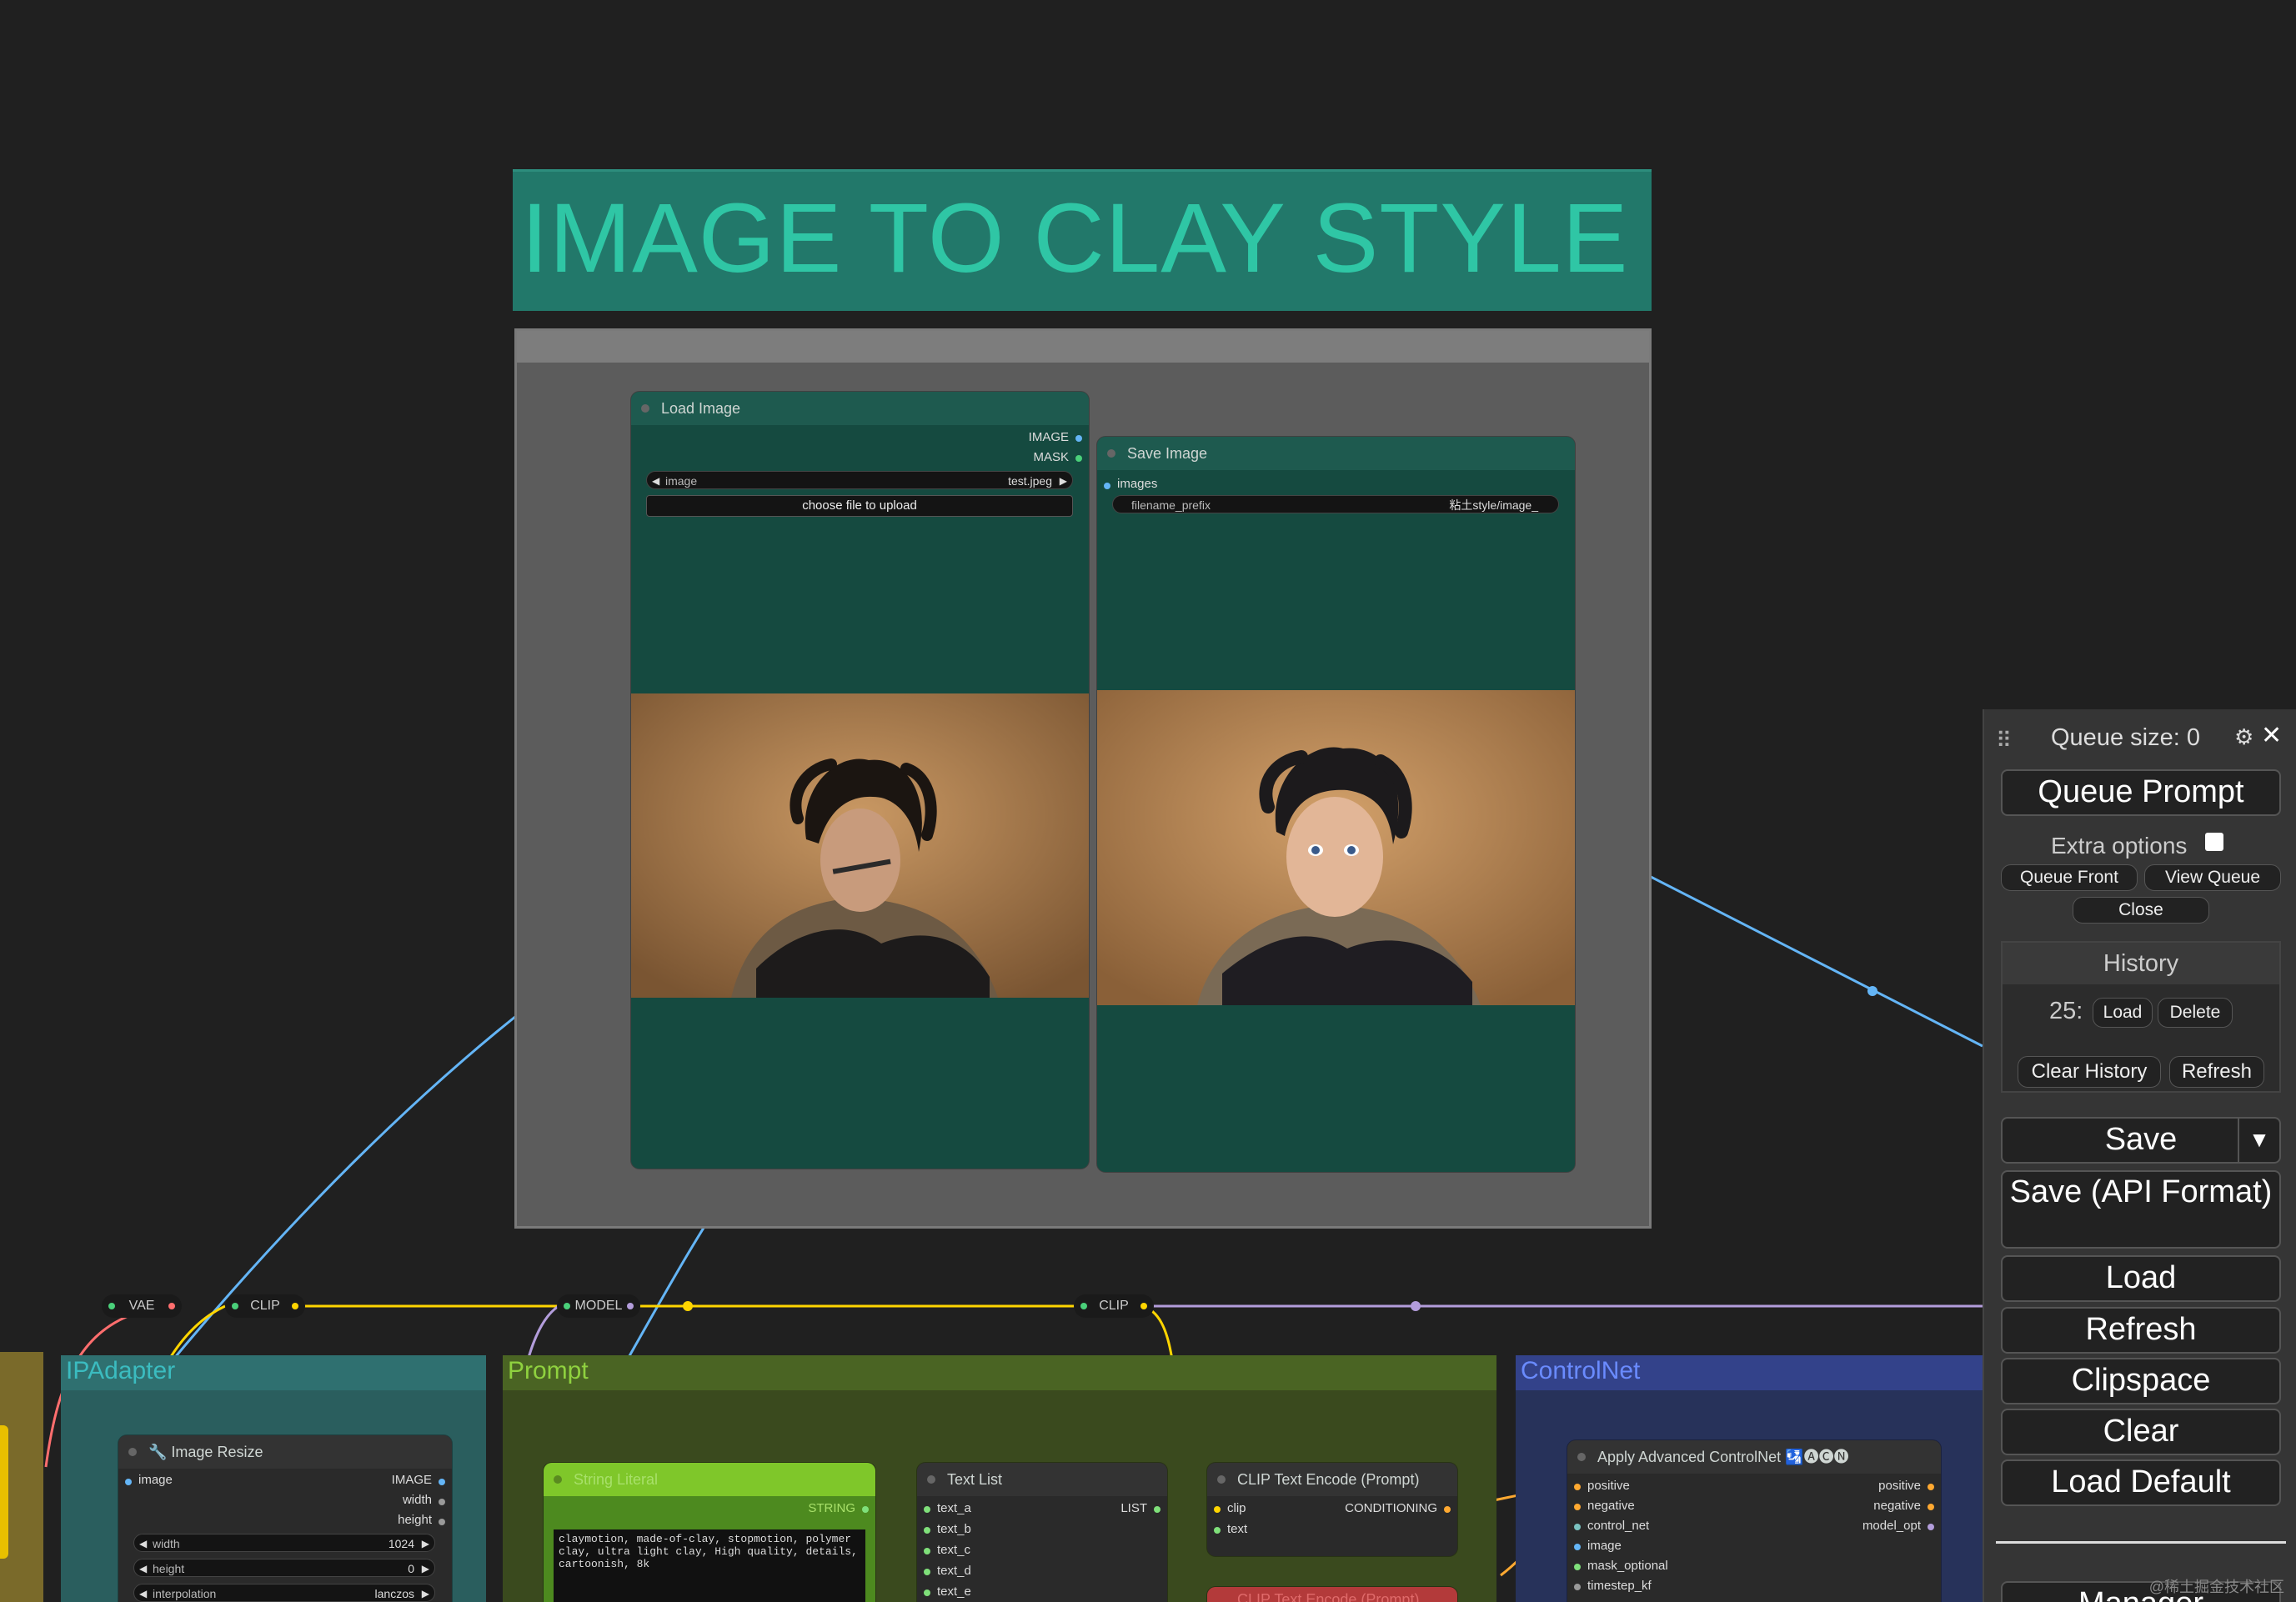 This screenshot has height=1602, width=2296. What do you see at coordinates (860, 408) in the screenshot?
I see `node-header: Load Image` at bounding box center [860, 408].